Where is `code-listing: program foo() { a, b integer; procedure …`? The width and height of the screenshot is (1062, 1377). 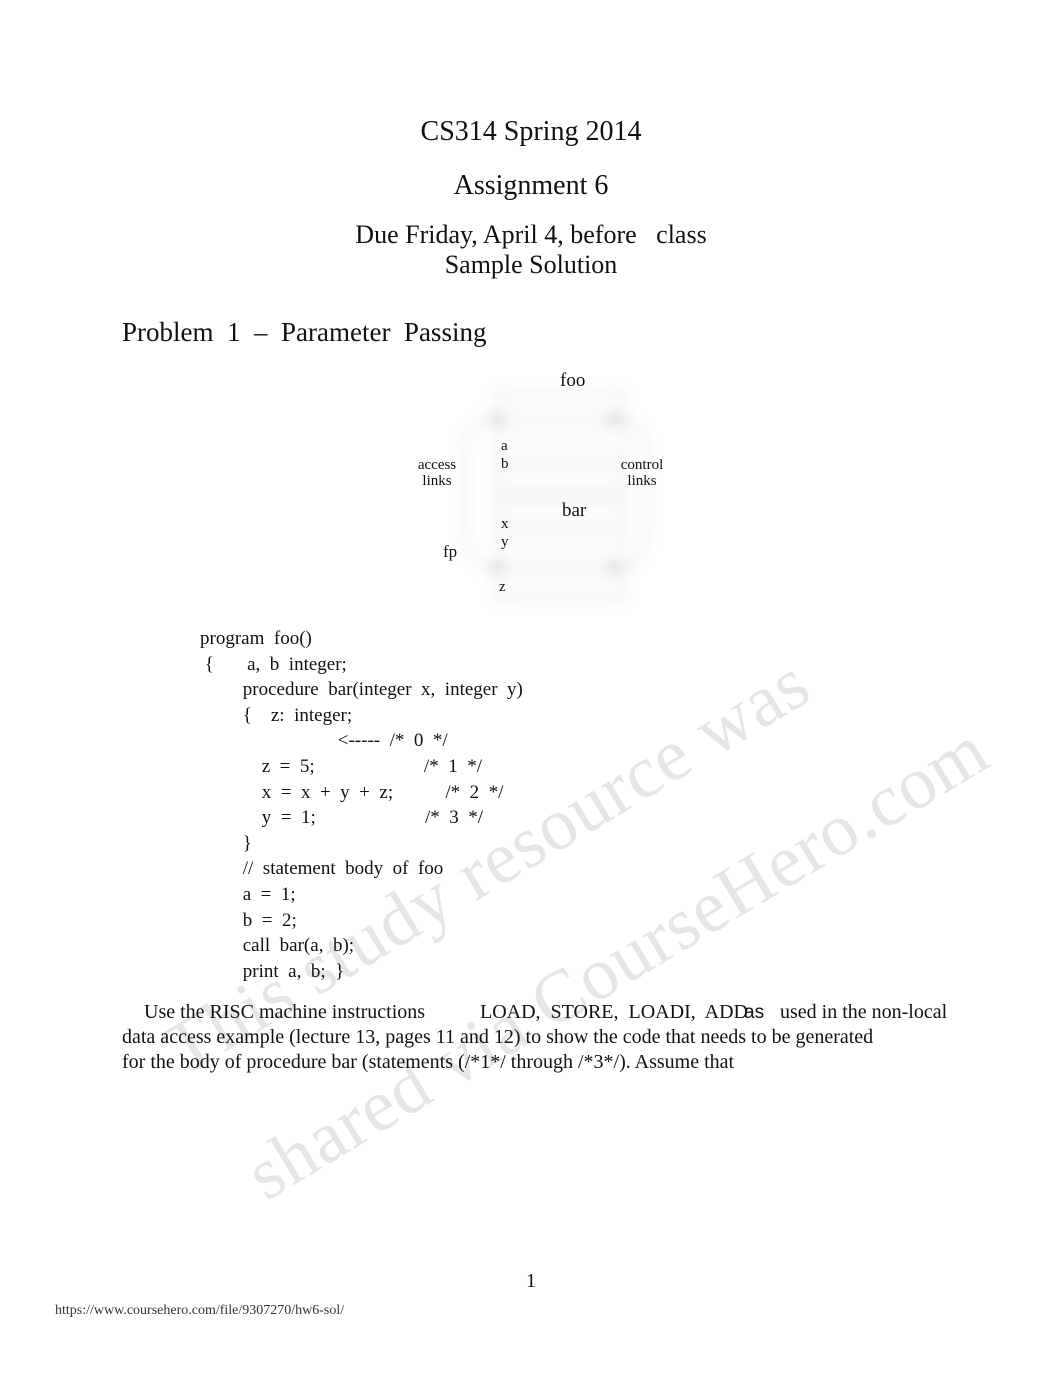 code-listing: program foo() { a, b integer; procedure … is located at coordinates (361, 805).